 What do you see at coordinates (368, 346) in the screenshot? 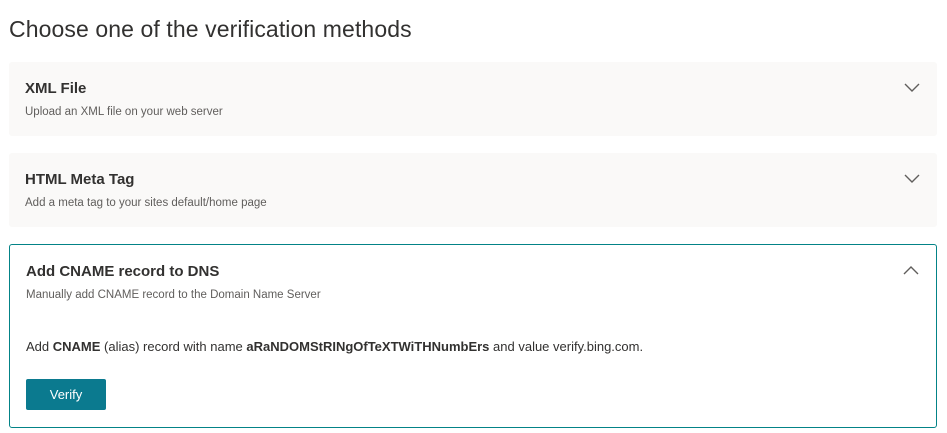
I see `record-name: aRaNDOMStRINgOfTeXTWiTHNumbErs` at bounding box center [368, 346].